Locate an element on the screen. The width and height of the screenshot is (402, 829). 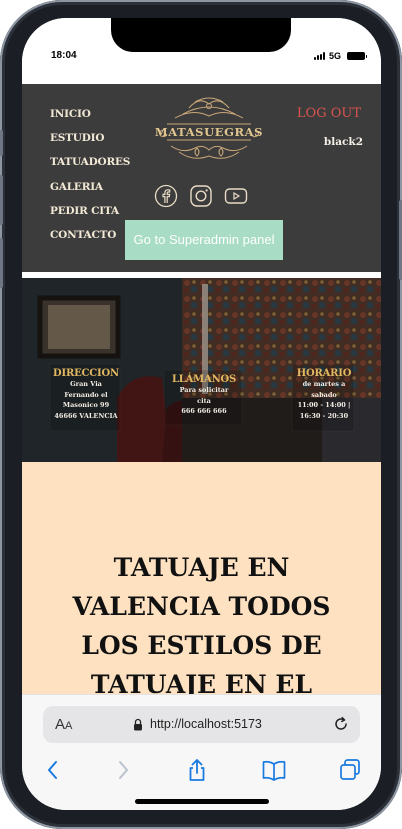
side-button-volume-down is located at coordinates (1, 263).